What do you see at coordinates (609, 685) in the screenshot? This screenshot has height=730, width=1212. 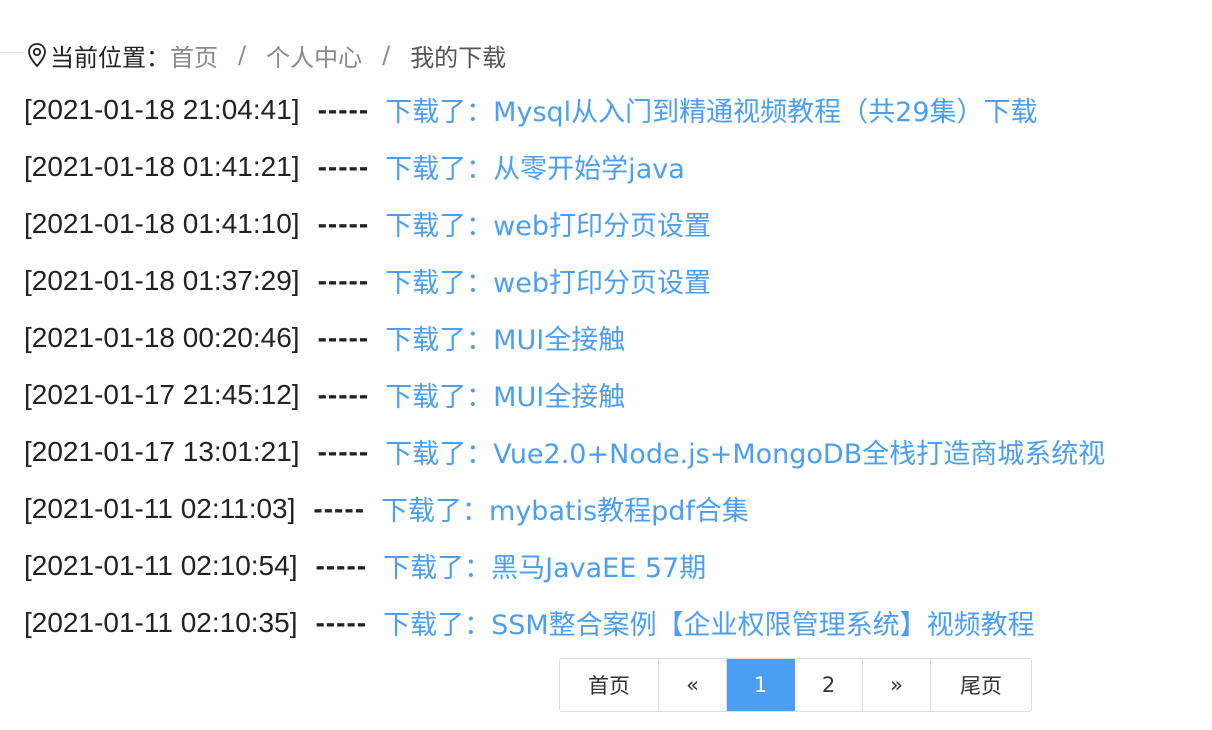 I see `first-page-button: 首页` at bounding box center [609, 685].